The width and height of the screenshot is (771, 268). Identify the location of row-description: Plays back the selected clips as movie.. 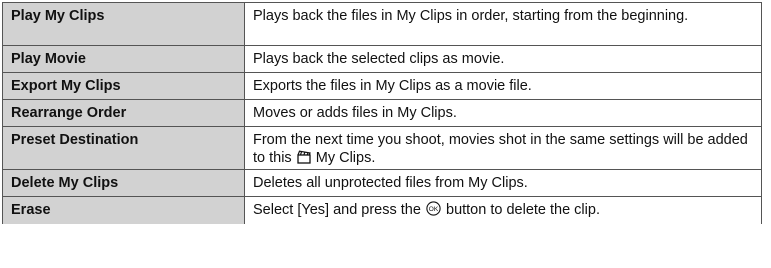
(503, 59).